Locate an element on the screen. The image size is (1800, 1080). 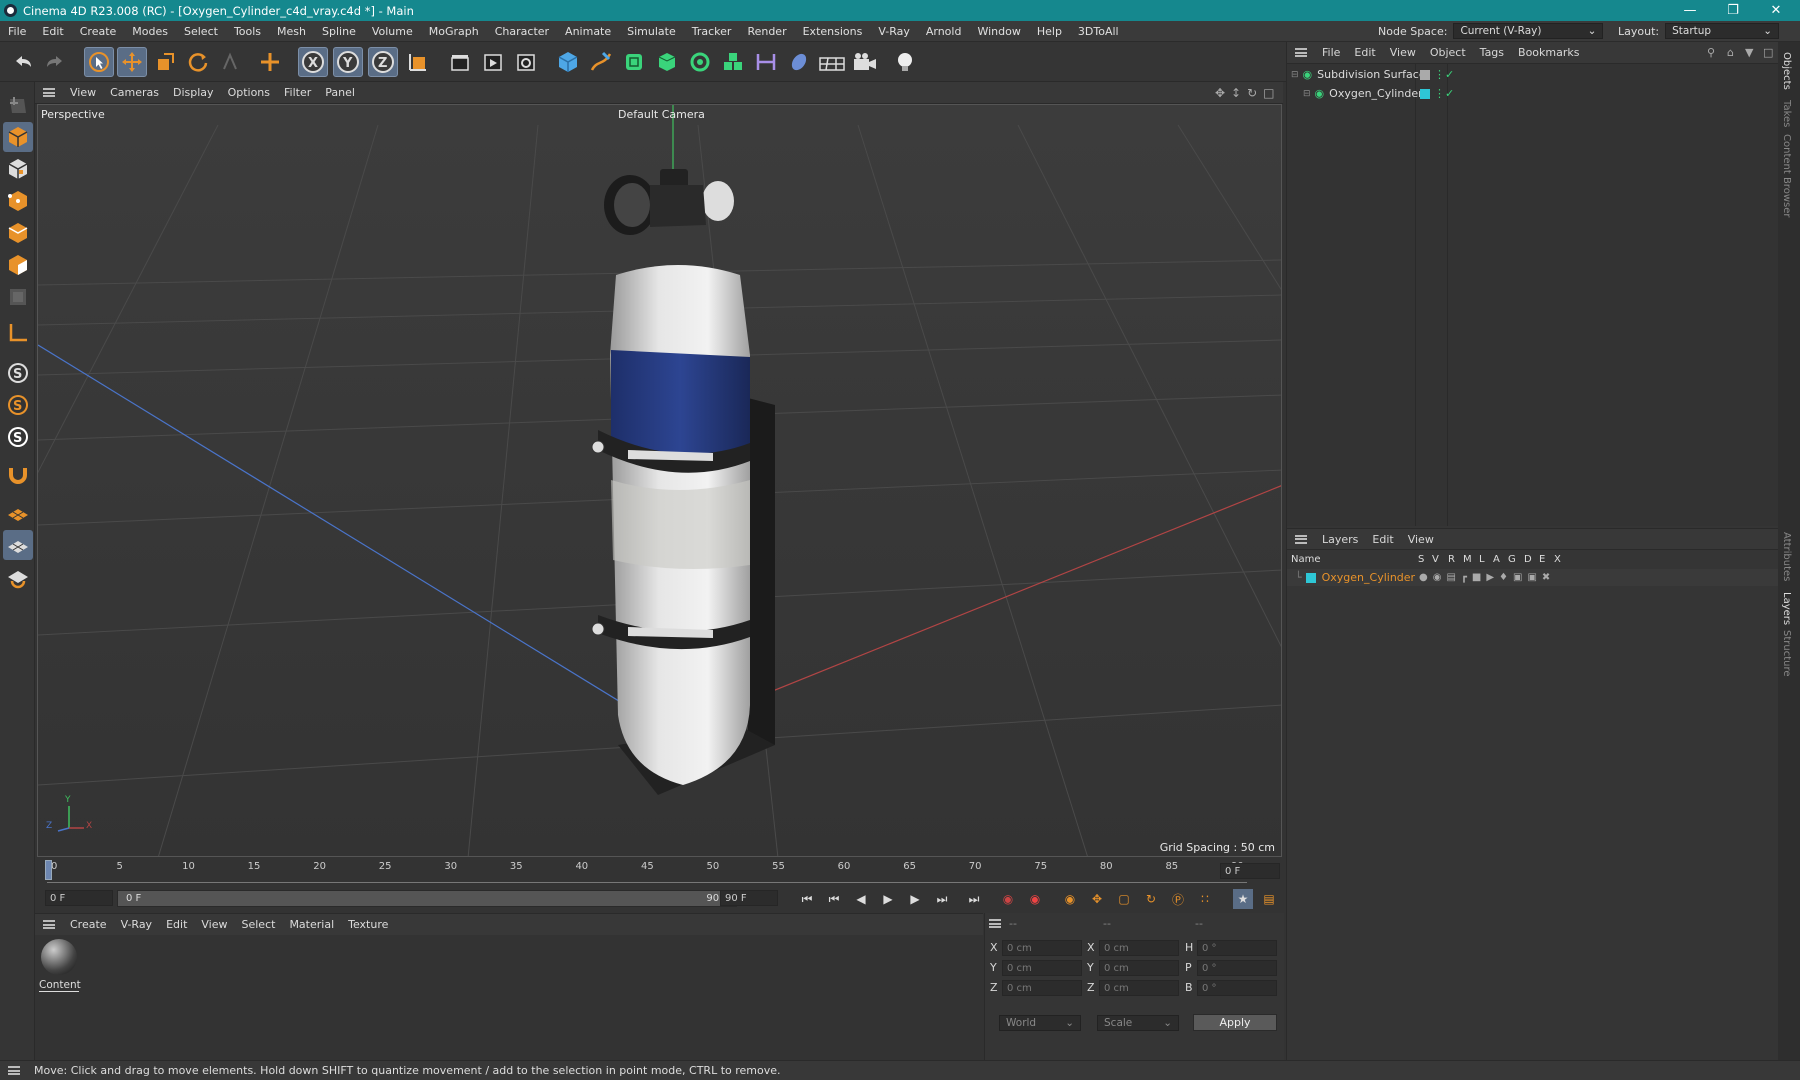
menu-file: File is located at coordinates (17, 31).